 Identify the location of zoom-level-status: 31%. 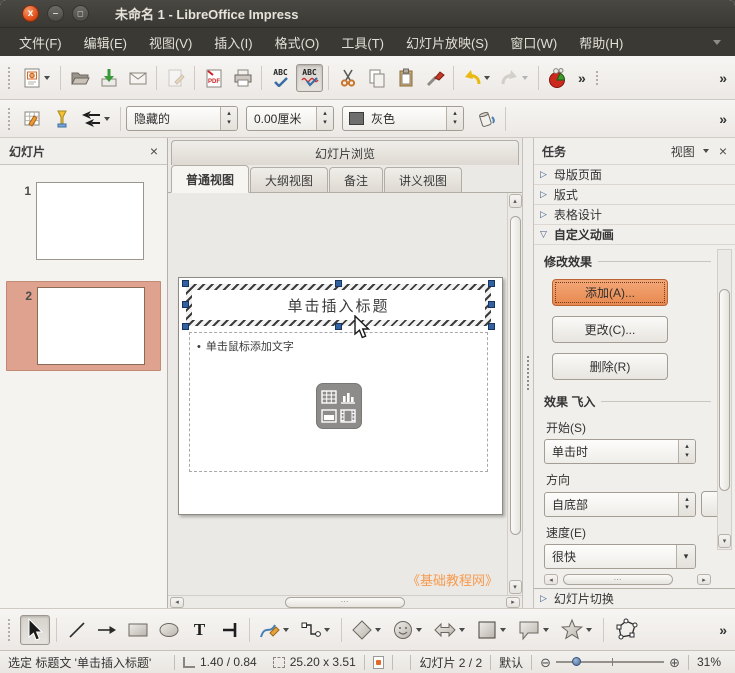
(709, 662).